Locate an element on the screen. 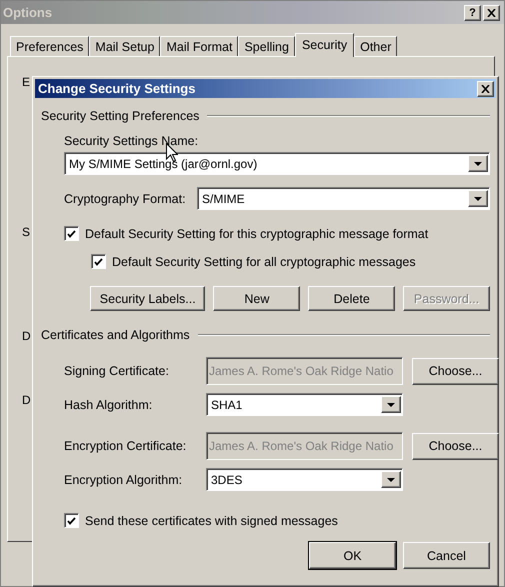 This screenshot has height=587, width=505. dropdown: My S/MIME Settings (jar@ornl.gov) is located at coordinates (277, 163).